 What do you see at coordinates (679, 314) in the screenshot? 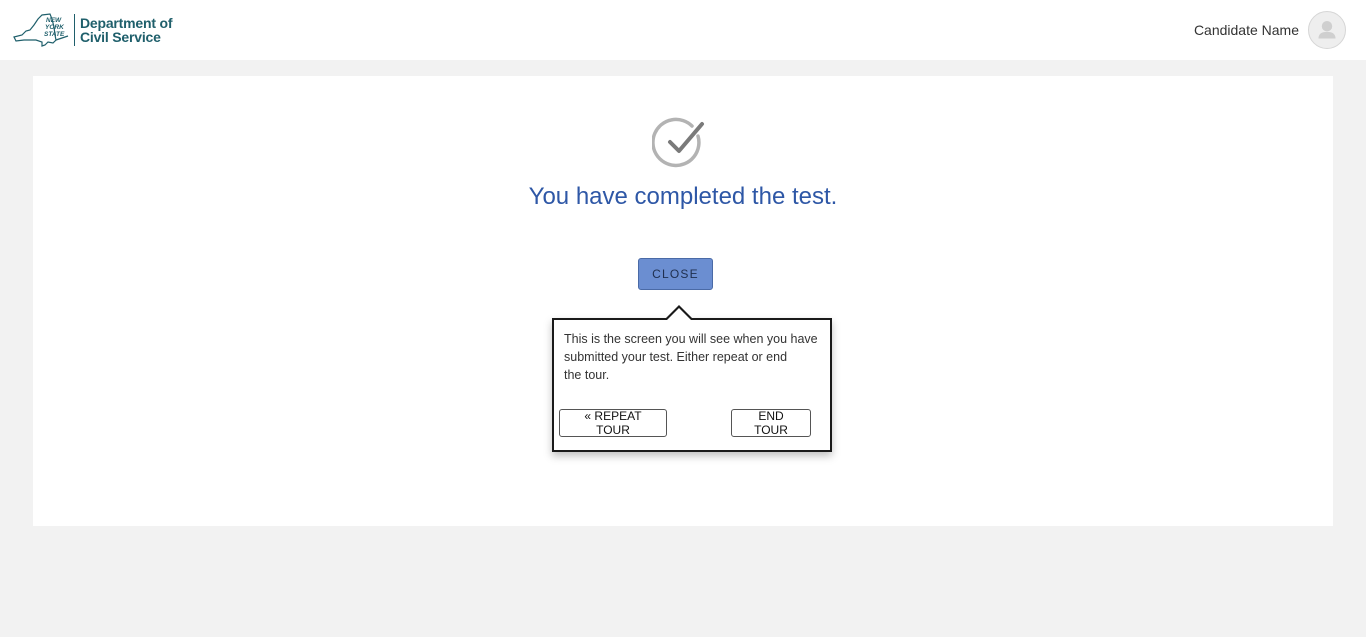
I see `tour-arrow-fill` at bounding box center [679, 314].